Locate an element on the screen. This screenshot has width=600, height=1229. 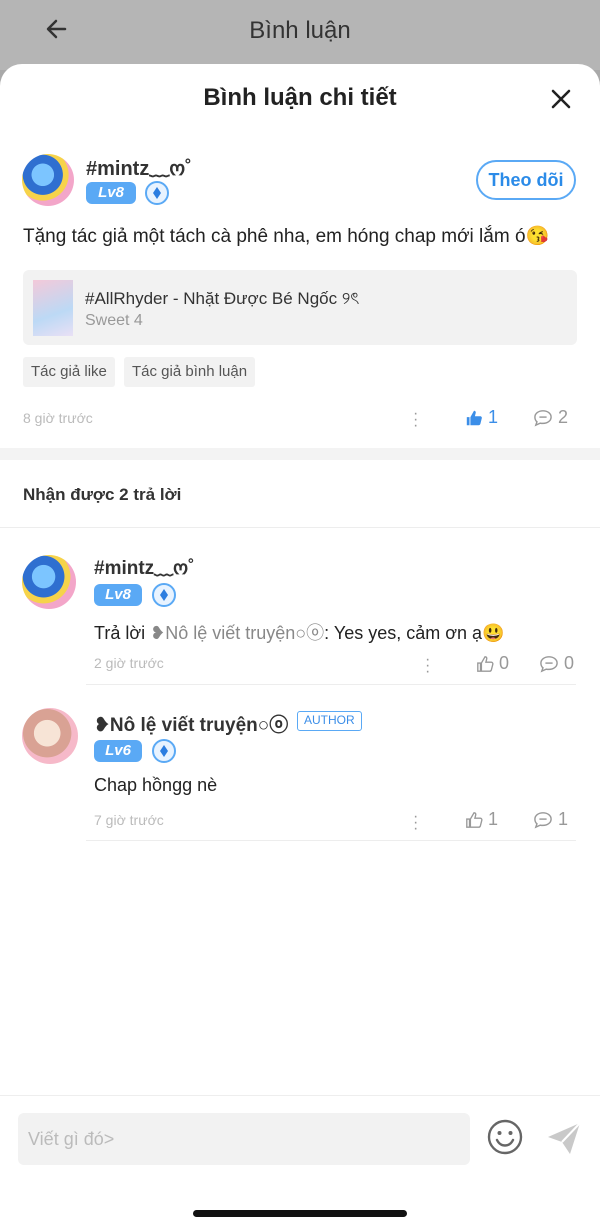
replies-header: Nhận được 2 trả lời is located at coordinates (102, 494).